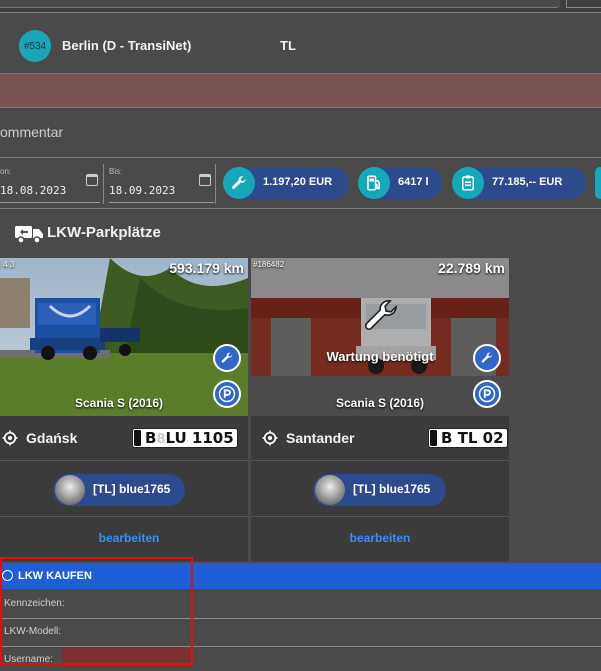 The width and height of the screenshot is (601, 671). I want to click on maintenance-wrench-icon, so click(381, 318).